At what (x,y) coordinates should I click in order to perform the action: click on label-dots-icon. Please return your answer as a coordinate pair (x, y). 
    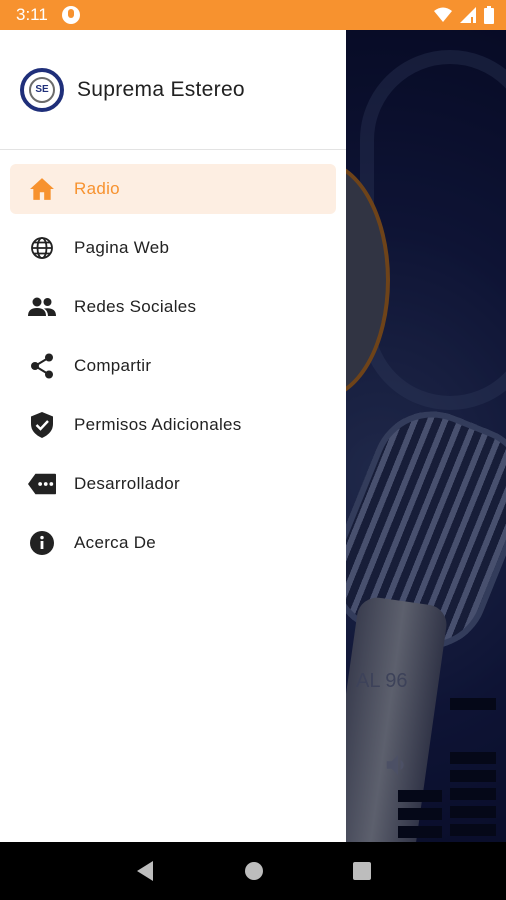
    Looking at the image, I should click on (42, 484).